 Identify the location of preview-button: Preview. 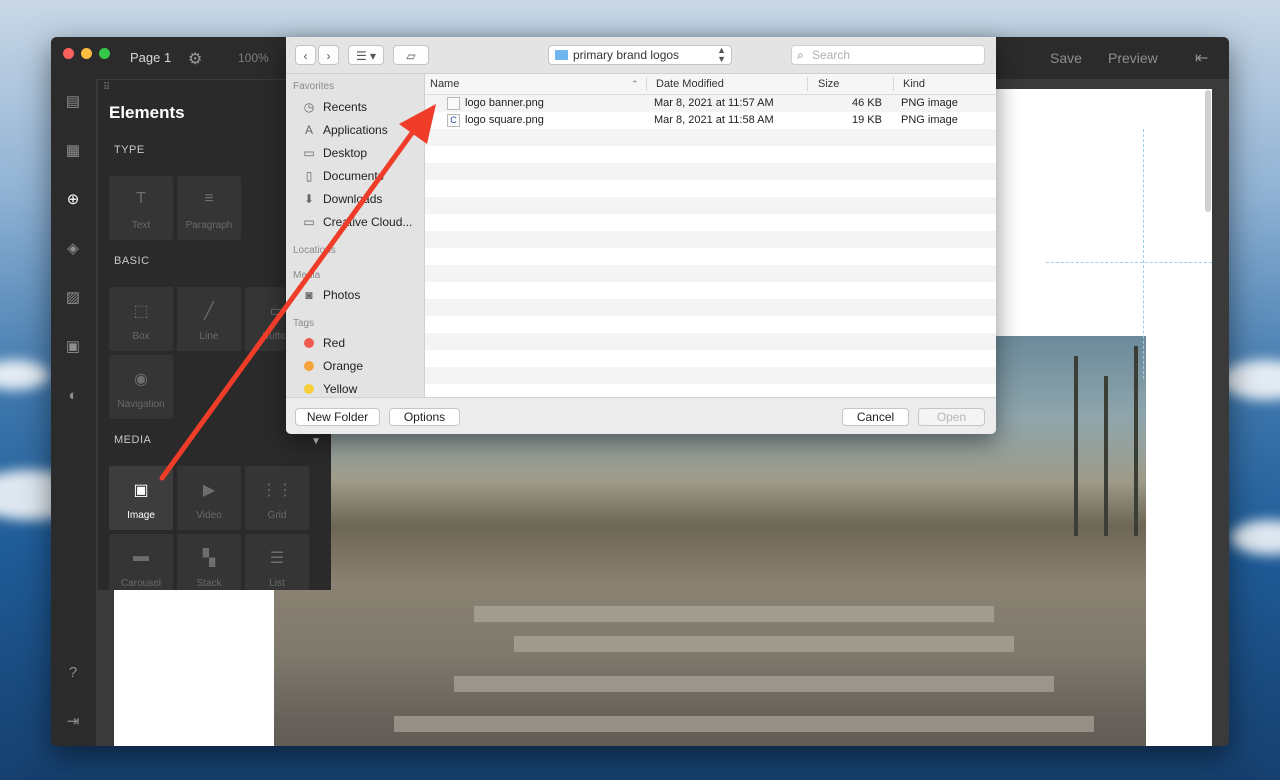
(1133, 58).